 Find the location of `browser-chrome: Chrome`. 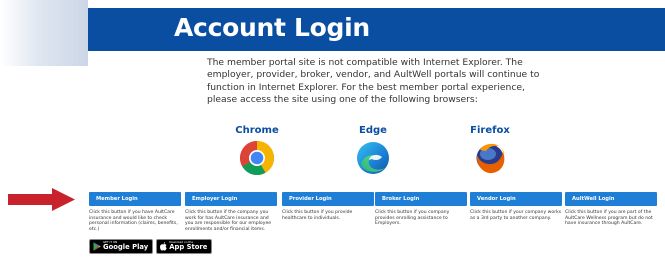

browser-chrome: Chrome is located at coordinates (257, 150).